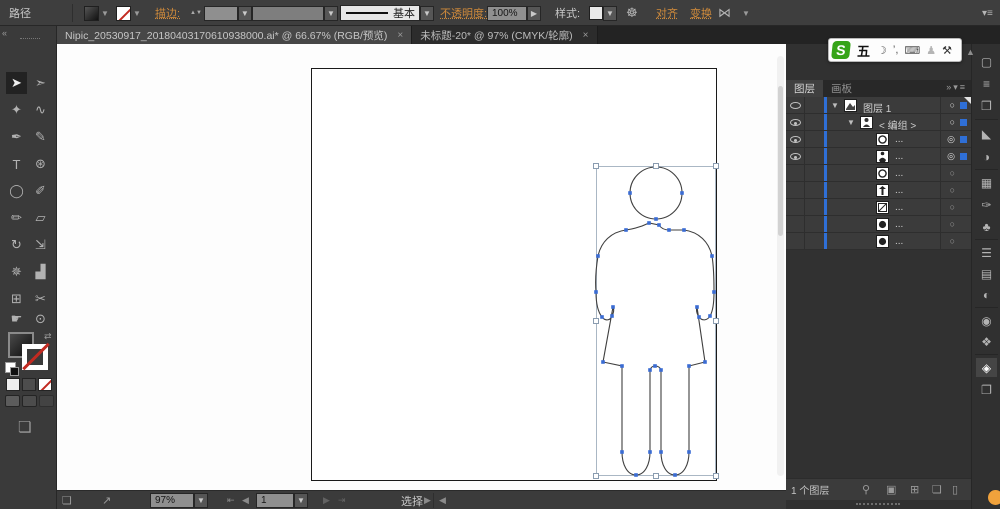 The height and width of the screenshot is (509, 1000). Describe the element at coordinates (16, 299) in the screenshot. I see `artboard-tool: ⊞` at that location.